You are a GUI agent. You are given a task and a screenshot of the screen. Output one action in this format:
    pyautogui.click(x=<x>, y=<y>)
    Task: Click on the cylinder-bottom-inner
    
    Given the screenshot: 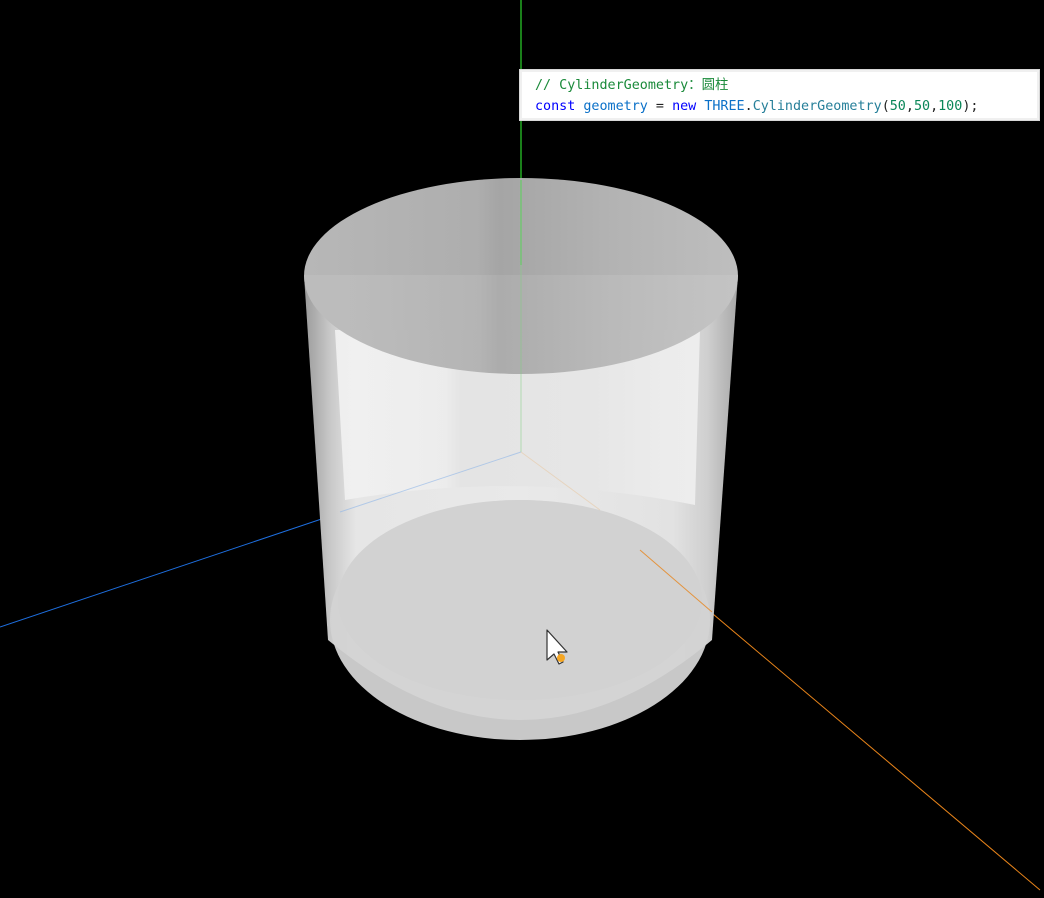 What is the action you would take?
    pyautogui.click(x=520, y=600)
    